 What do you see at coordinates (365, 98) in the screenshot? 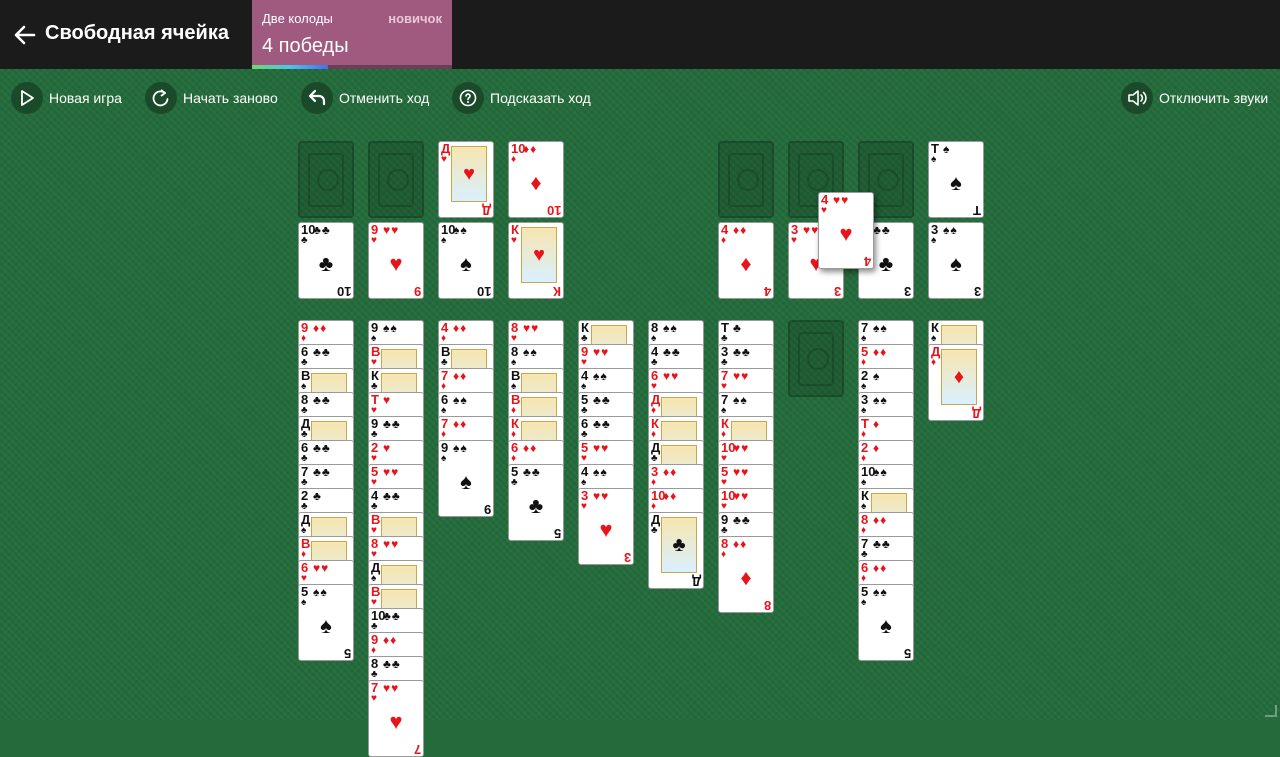
I see `undo-button: Отменить ход` at bounding box center [365, 98].